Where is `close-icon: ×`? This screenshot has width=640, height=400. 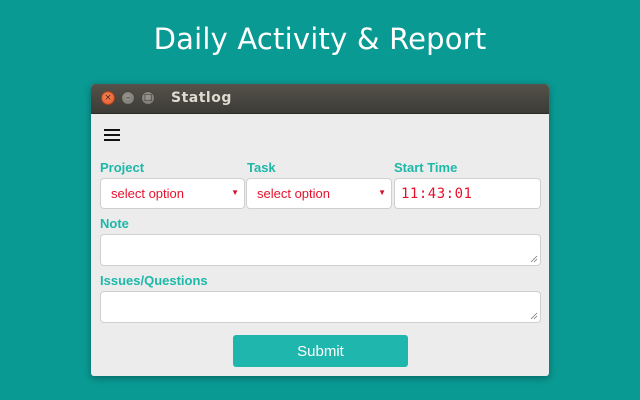 close-icon: × is located at coordinates (108, 97).